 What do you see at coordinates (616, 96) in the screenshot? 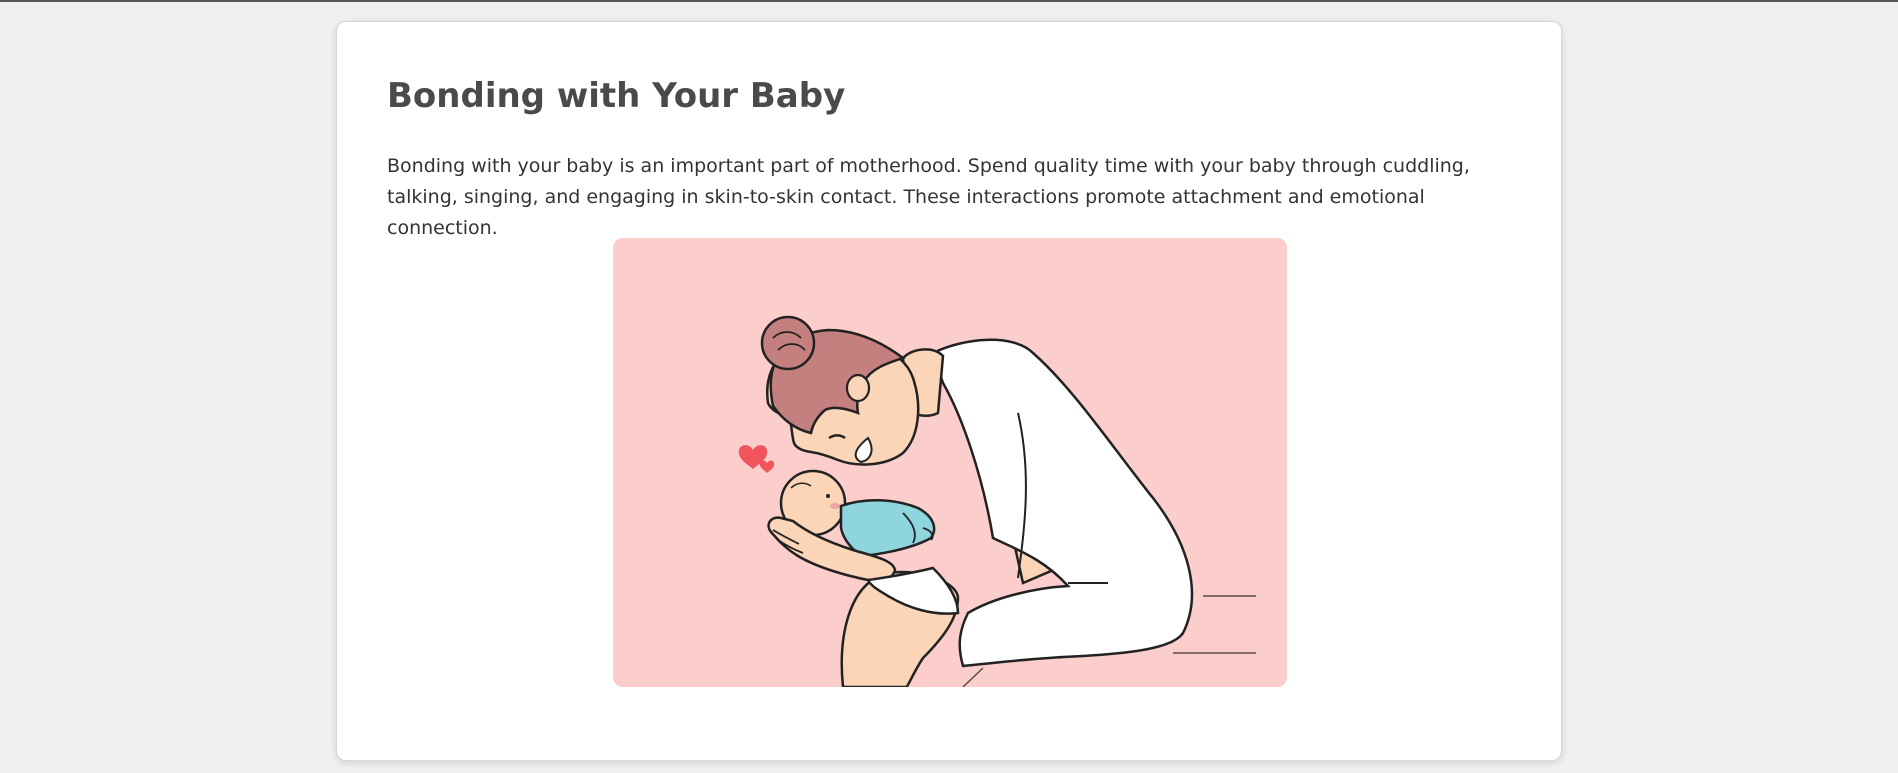
I see `page-title: Bonding with Your Baby` at bounding box center [616, 96].